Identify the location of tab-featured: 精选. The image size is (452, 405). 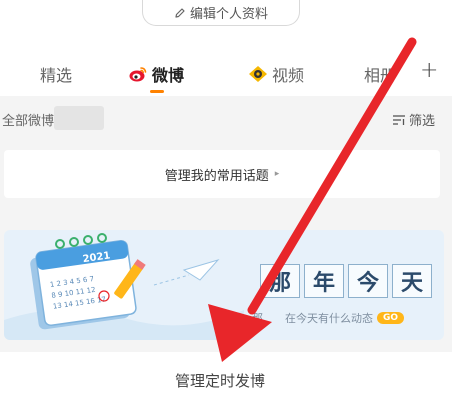
(56, 74).